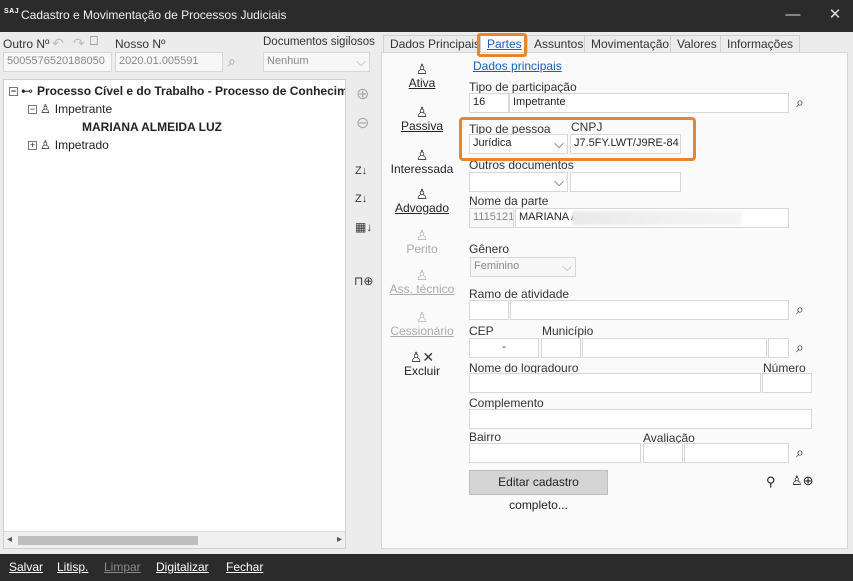 Image resolution: width=853 pixels, height=581 pixels. Describe the element at coordinates (182, 567) in the screenshot. I see `digitalizar-button: Digitalizar` at that location.